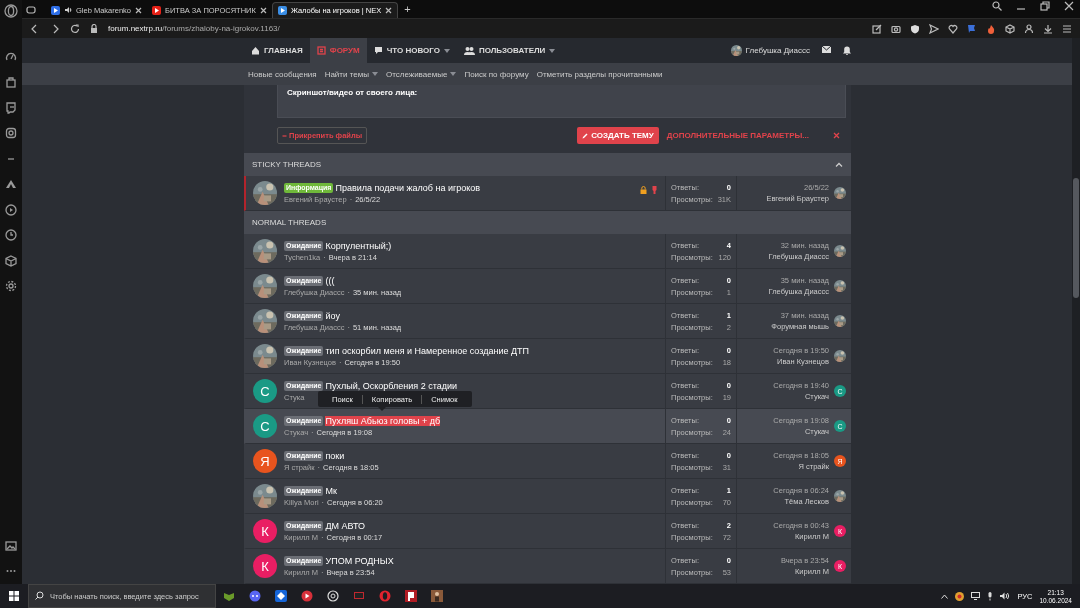  Describe the element at coordinates (358, 245) in the screenshot. I see `thread-title: Корпулентный;)` at that location.